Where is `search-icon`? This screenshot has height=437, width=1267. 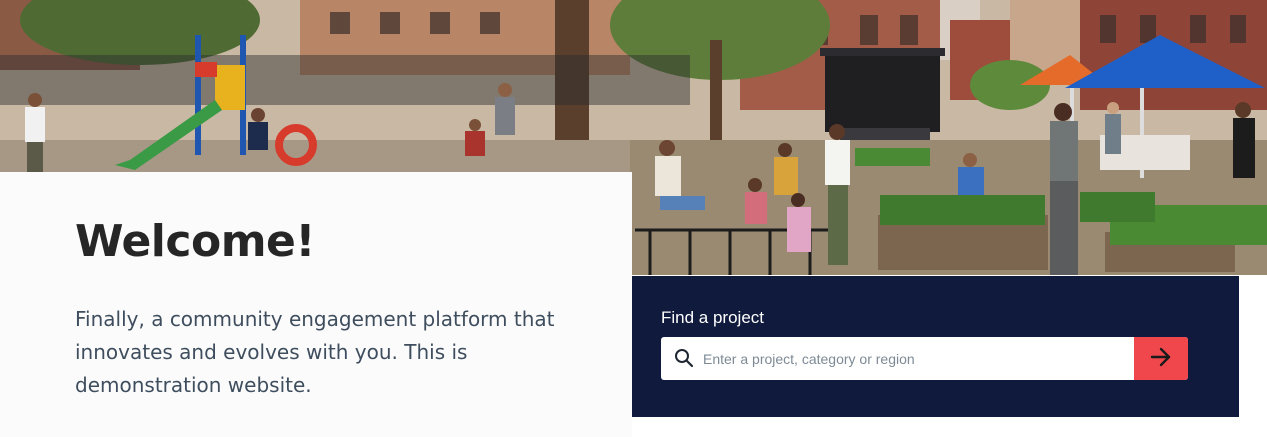
search-icon is located at coordinates (684, 358).